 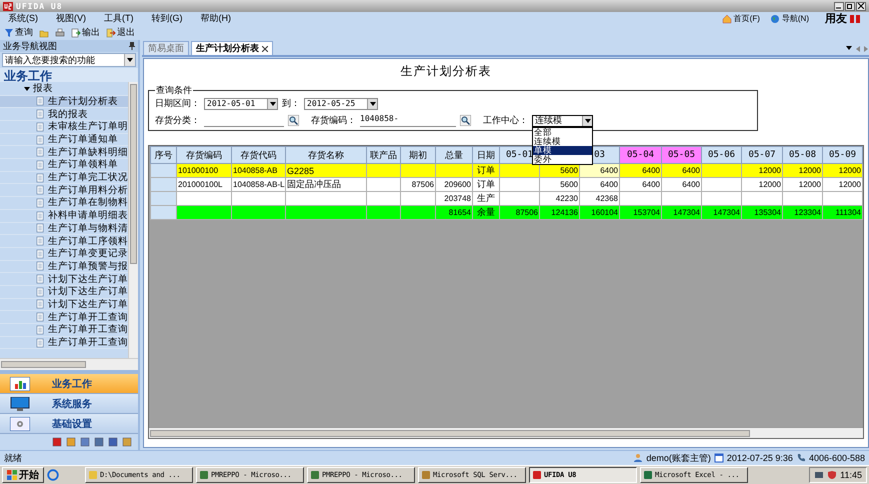 I want to click on column-header: 期初, so click(x=418, y=155).